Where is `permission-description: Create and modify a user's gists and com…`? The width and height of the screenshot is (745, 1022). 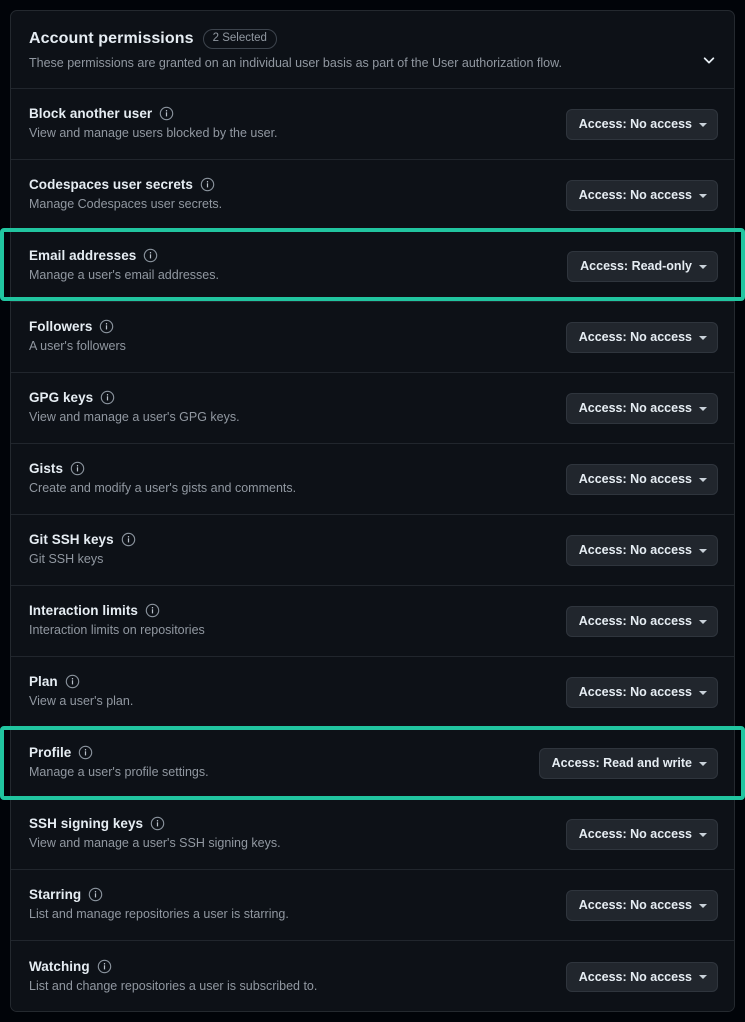 permission-description: Create and modify a user's gists and com… is located at coordinates (163, 488).